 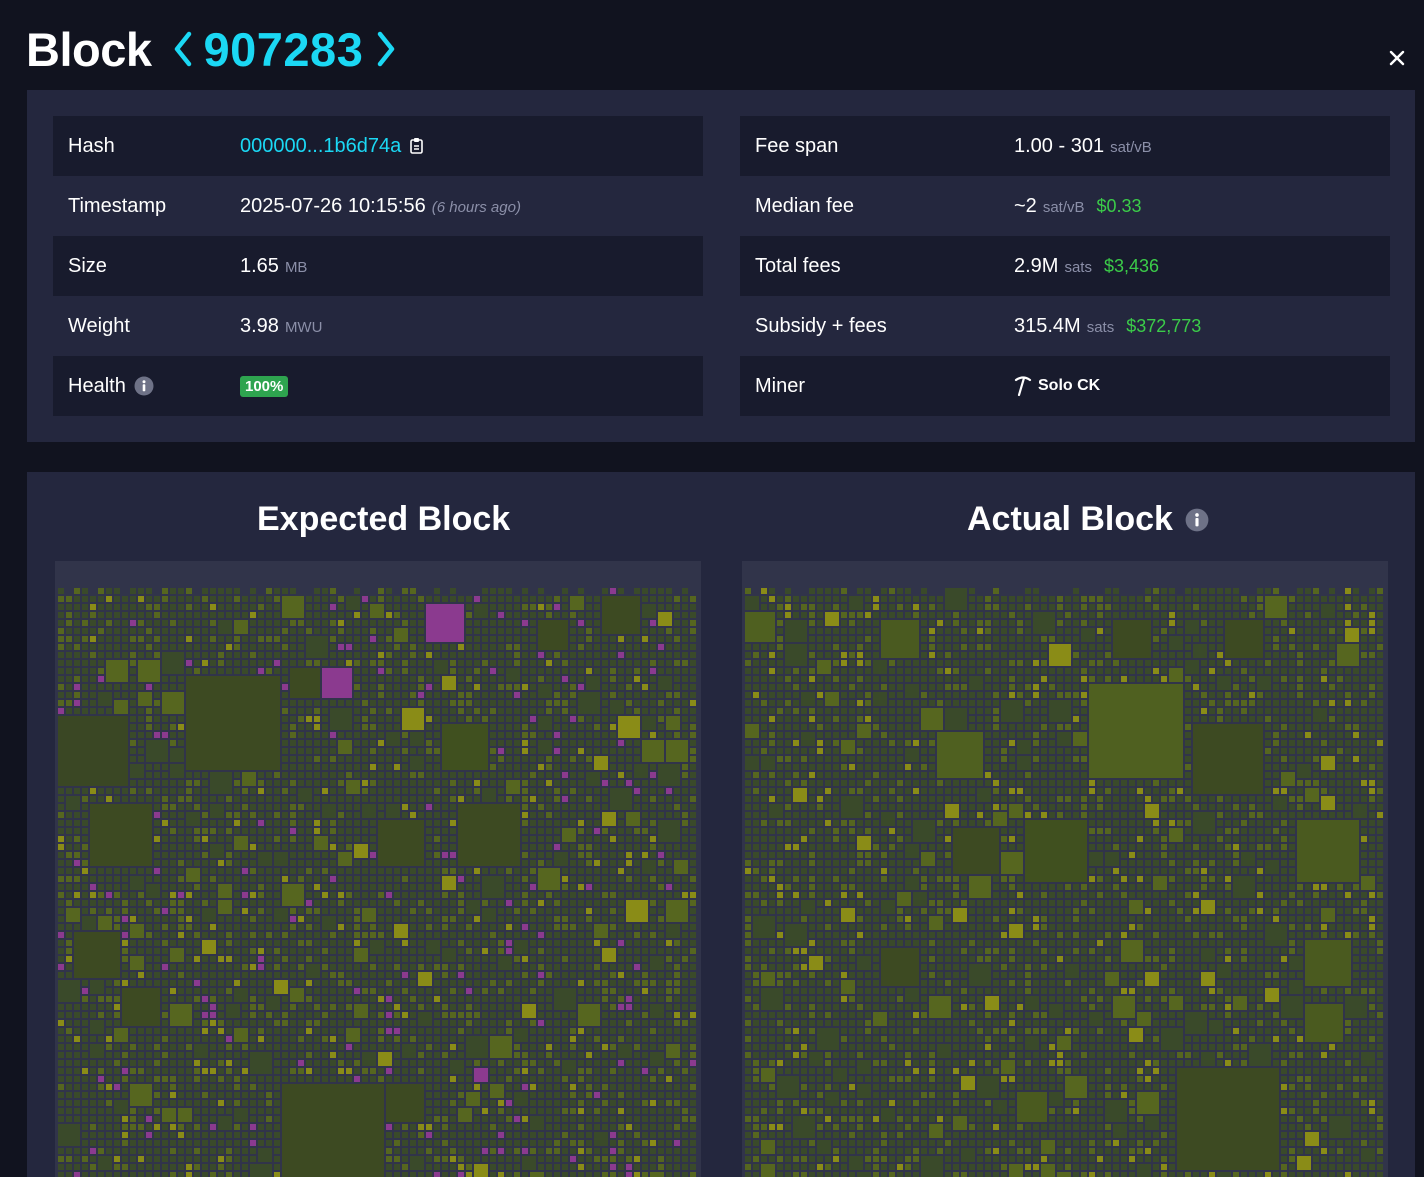 I want to click on next-block-chevron-icon, so click(x=386, y=49).